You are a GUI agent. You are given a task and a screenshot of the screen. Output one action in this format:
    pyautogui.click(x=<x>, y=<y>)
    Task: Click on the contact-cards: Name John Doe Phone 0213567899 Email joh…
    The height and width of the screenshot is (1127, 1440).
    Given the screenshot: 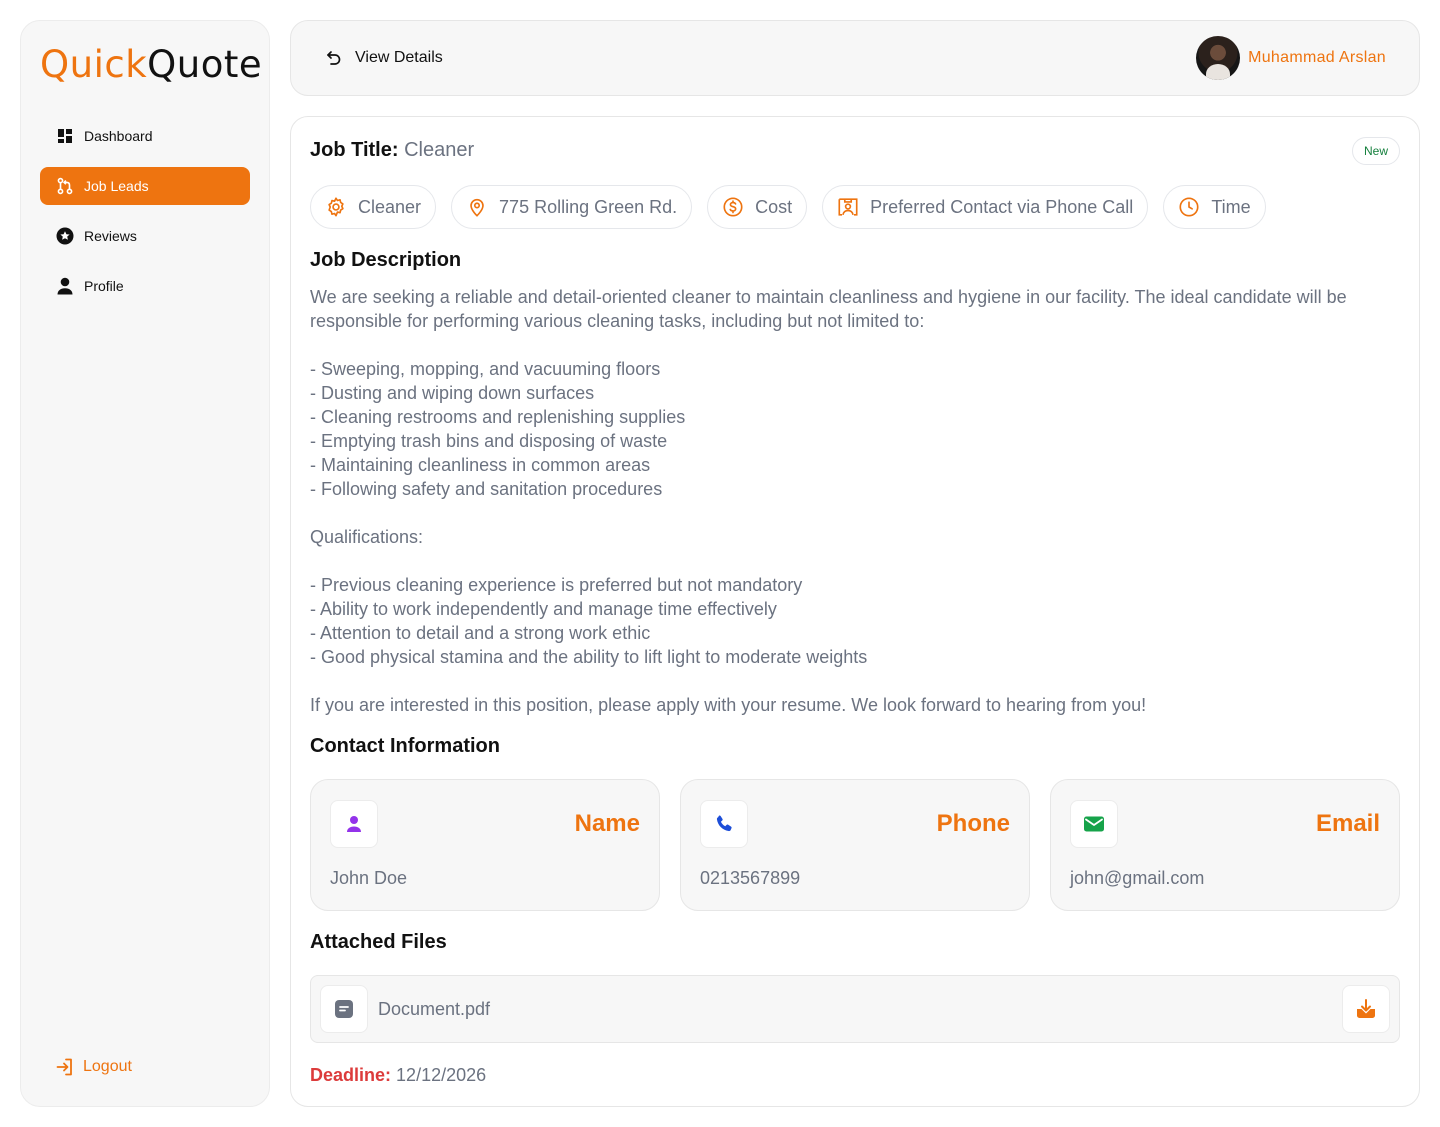 What is the action you would take?
    pyautogui.click(x=855, y=845)
    